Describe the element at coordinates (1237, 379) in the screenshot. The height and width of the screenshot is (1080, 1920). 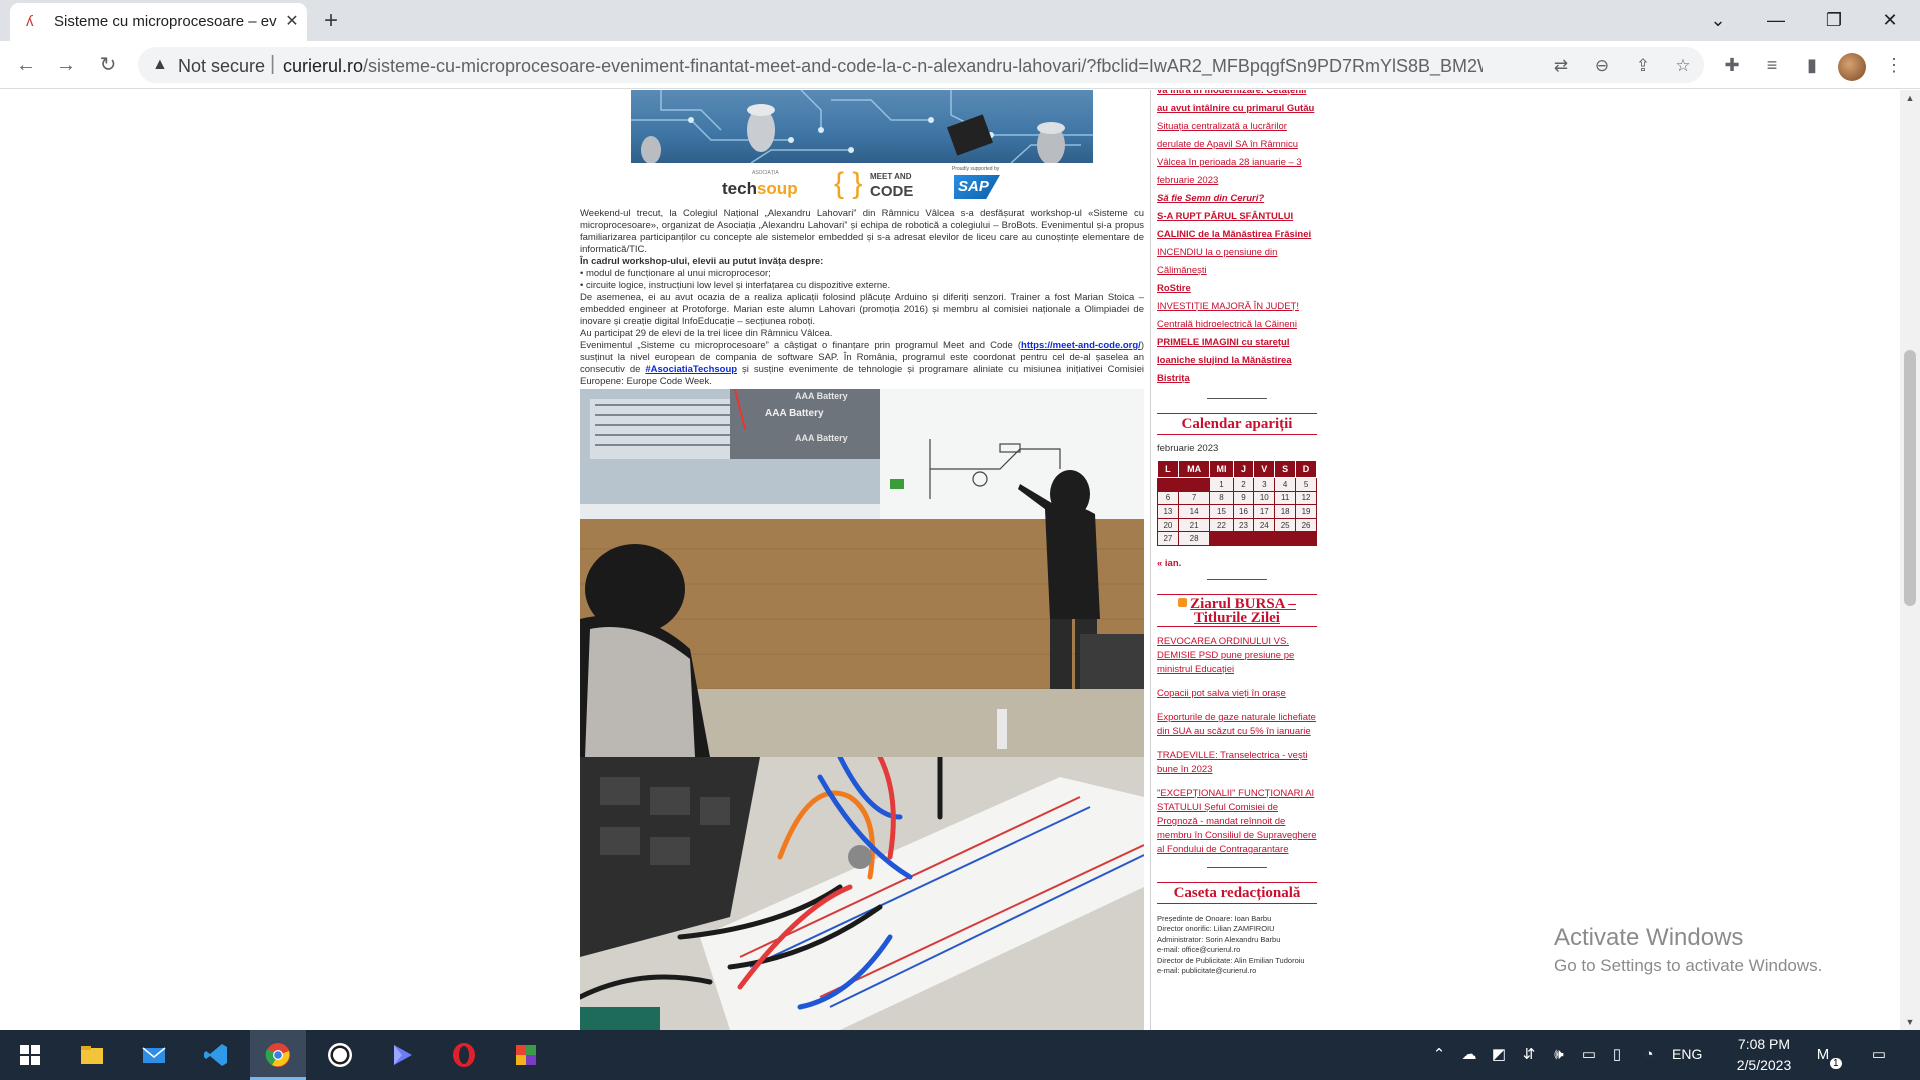
I see `sidebar-news-link: Bistrița` at that location.